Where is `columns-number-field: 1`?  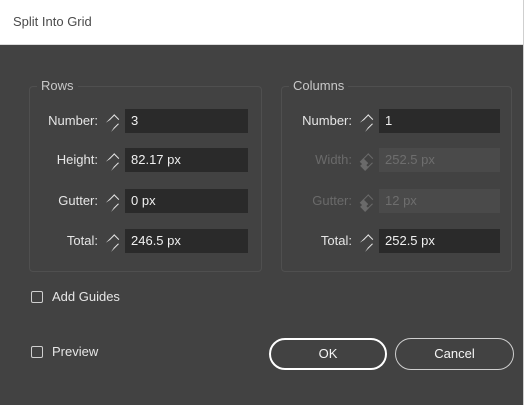 columns-number-field: 1 is located at coordinates (439, 121).